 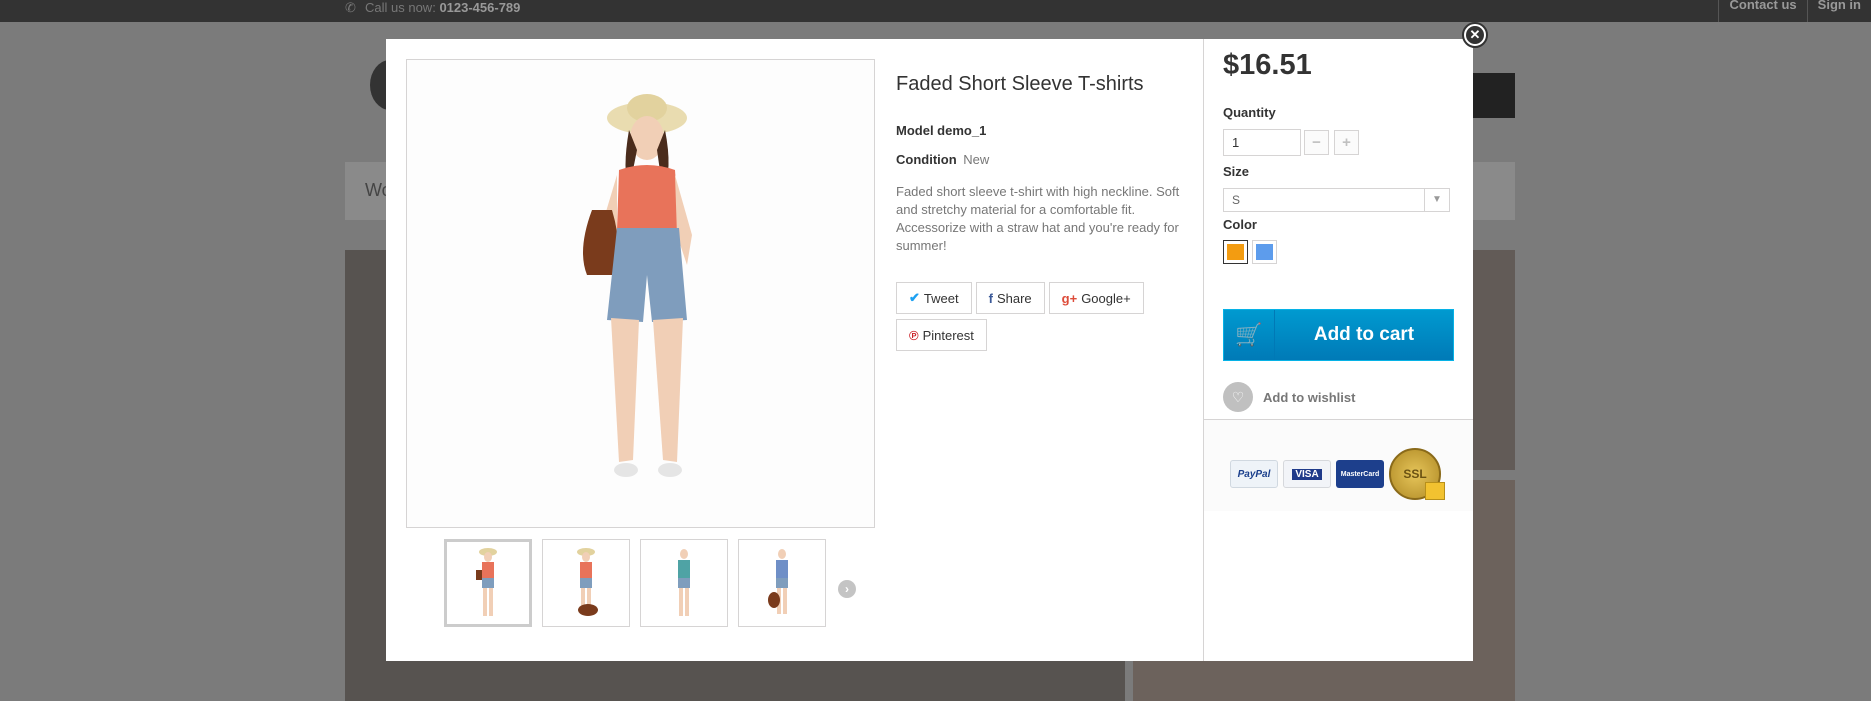 What do you see at coordinates (1249, 335) in the screenshot?
I see `cart-icon: 🛒` at bounding box center [1249, 335].